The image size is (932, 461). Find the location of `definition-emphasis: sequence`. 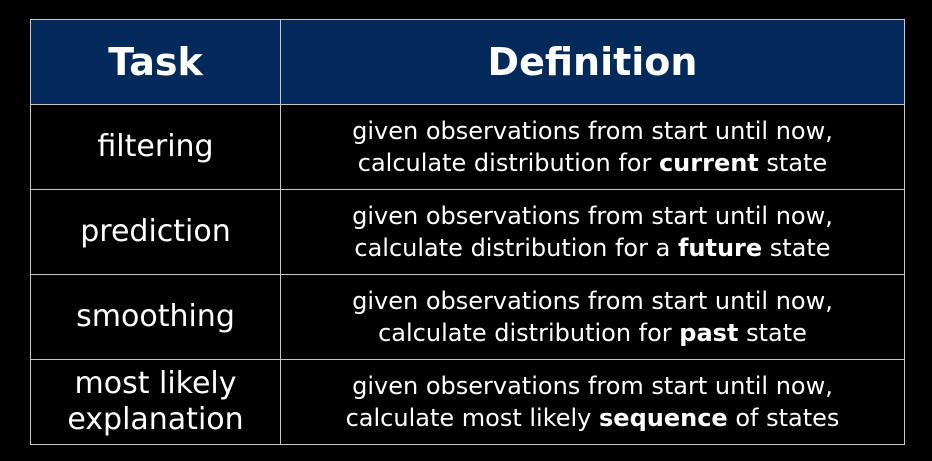

definition-emphasis: sequence is located at coordinates (663, 418).